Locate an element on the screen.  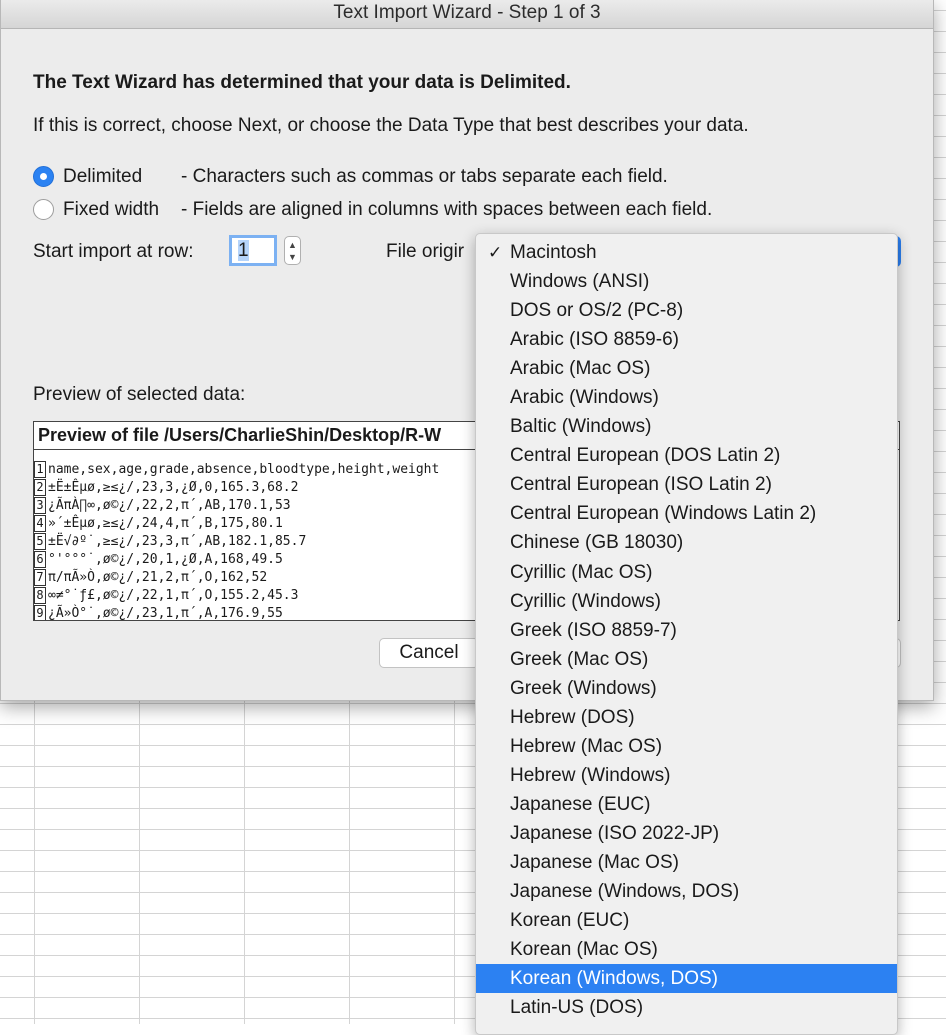
file-origin-option: Japanese (EUC) is located at coordinates (686, 804).